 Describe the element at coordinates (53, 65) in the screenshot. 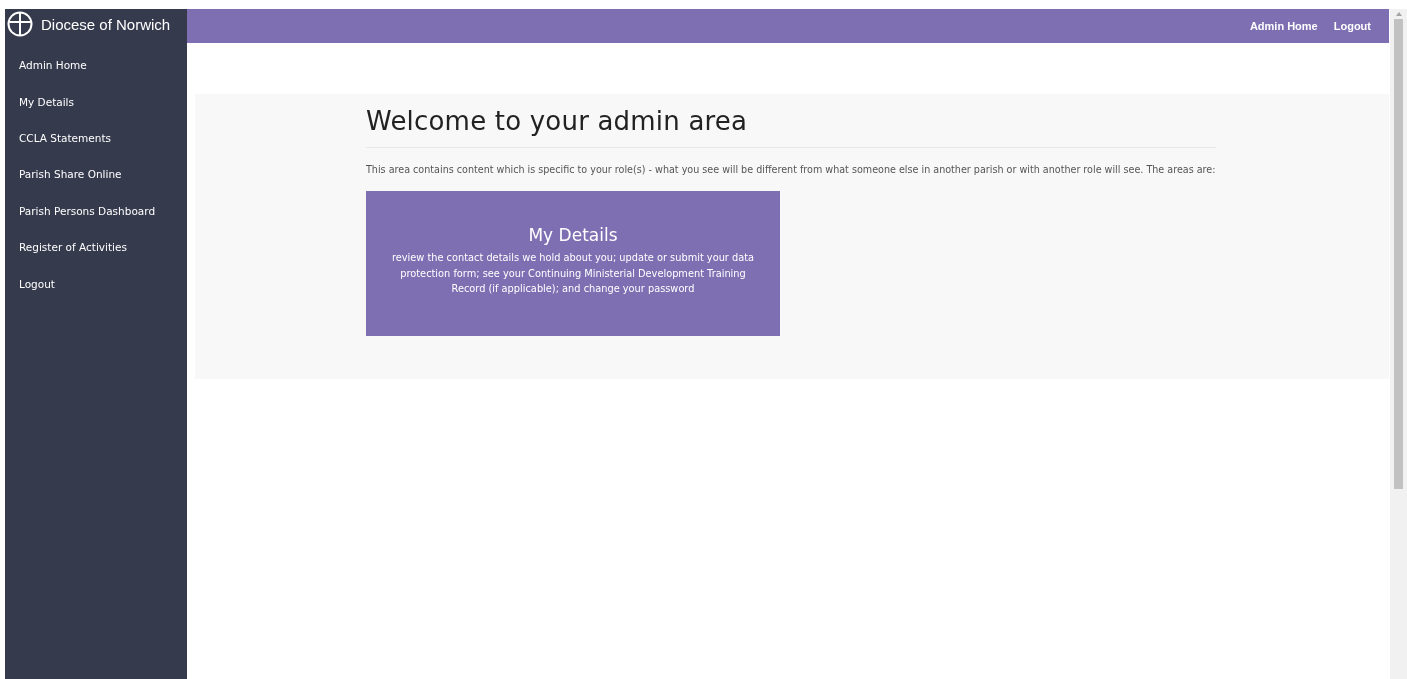

I see `sidebar-link: Admin Home` at that location.